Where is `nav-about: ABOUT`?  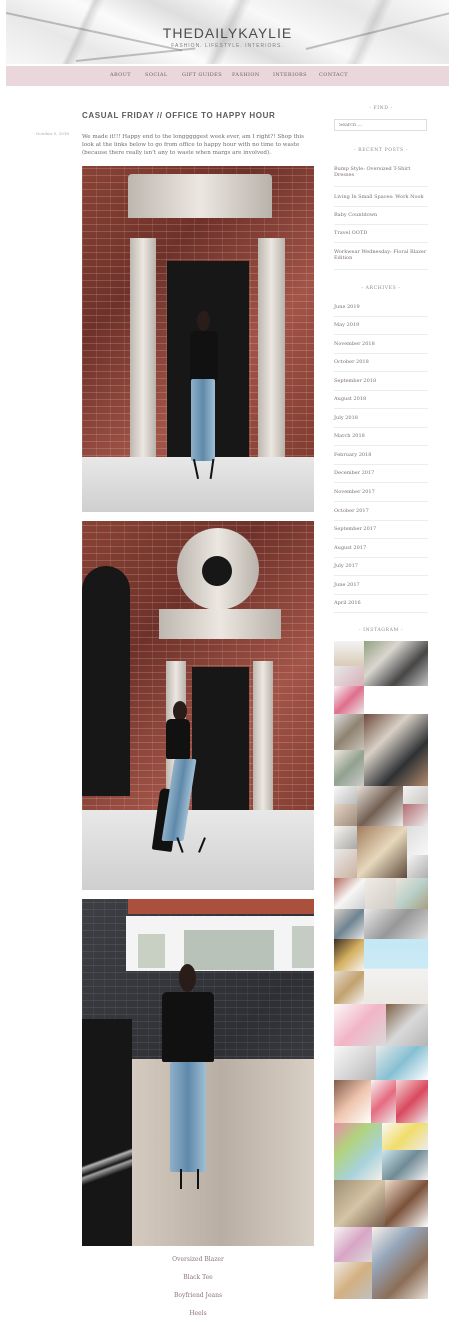 nav-about: ABOUT is located at coordinates (120, 75).